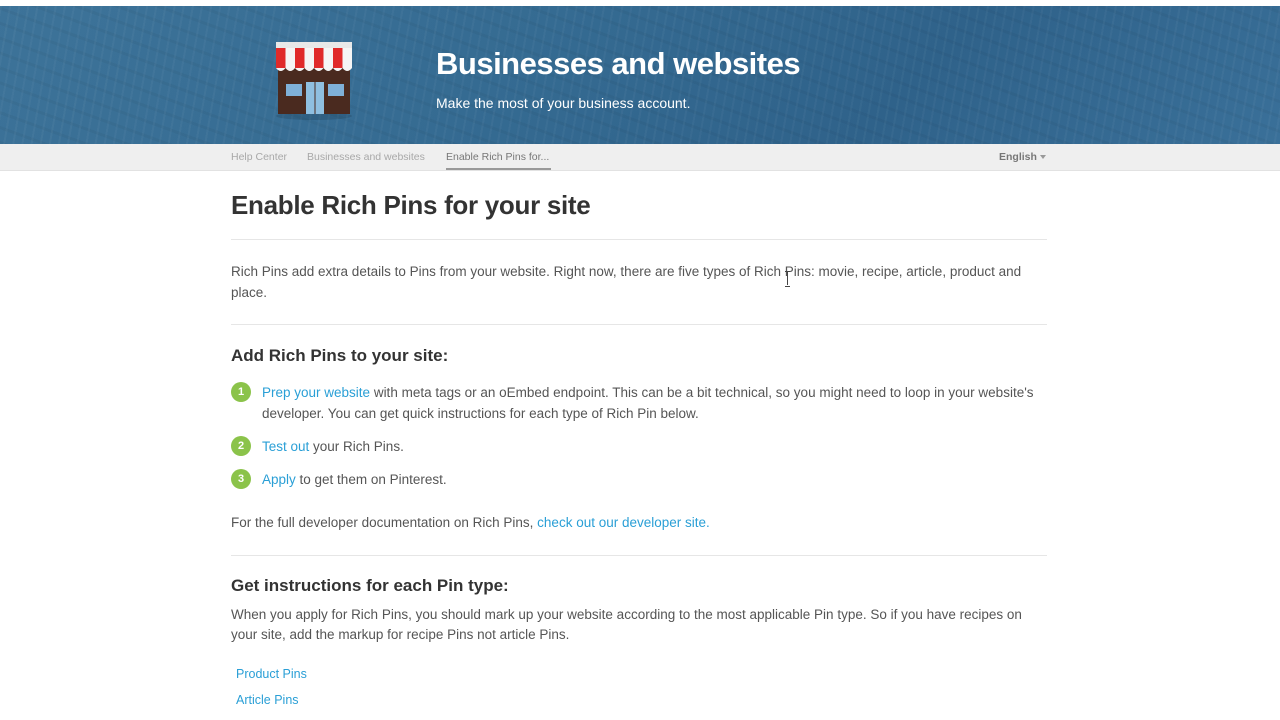 This screenshot has height=720, width=1280. Describe the element at coordinates (340, 355) in the screenshot. I see `add-rich-pins-heading: Add Rich Pins to your site:` at that location.